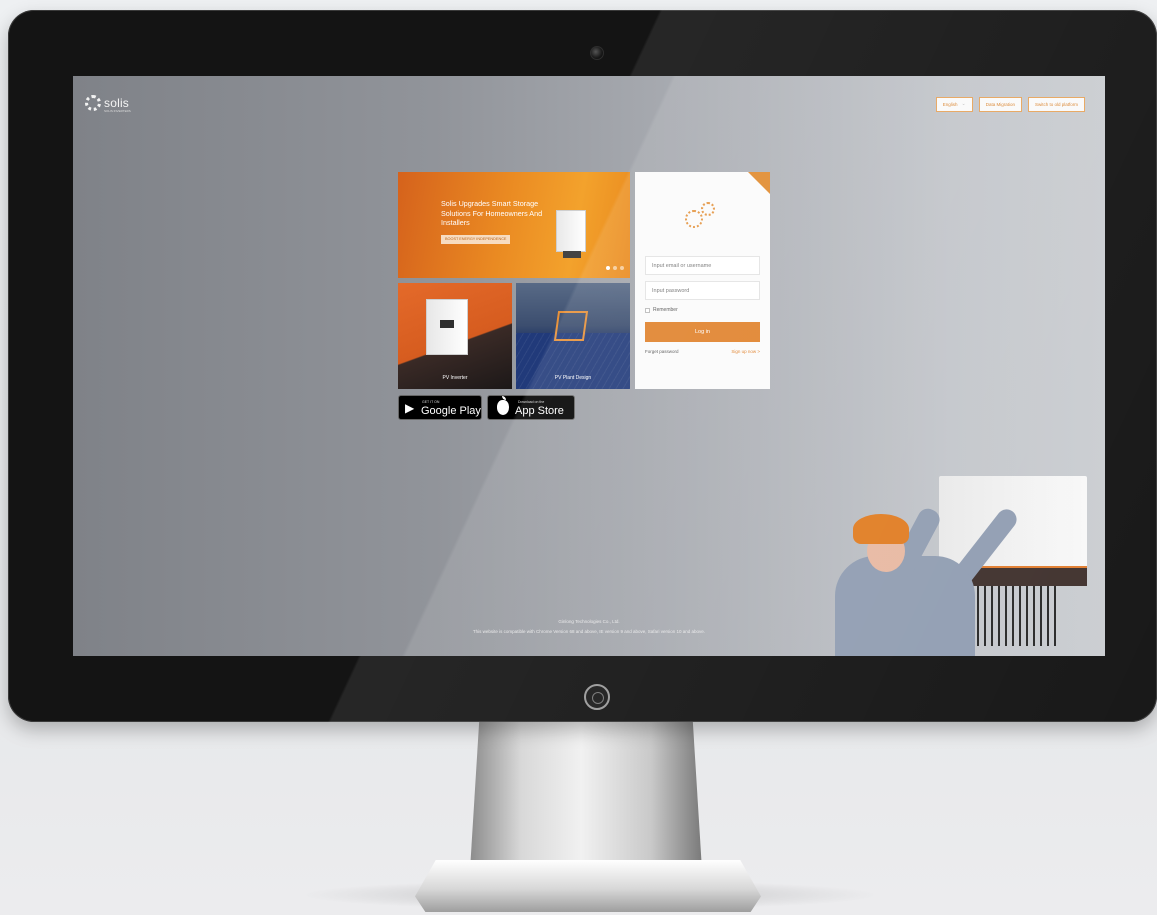 The width and height of the screenshot is (1157, 915). I want to click on checkbox-icon, so click(647, 310).